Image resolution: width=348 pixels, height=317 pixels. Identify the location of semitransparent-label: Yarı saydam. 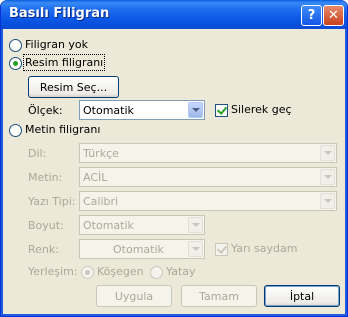
(264, 248).